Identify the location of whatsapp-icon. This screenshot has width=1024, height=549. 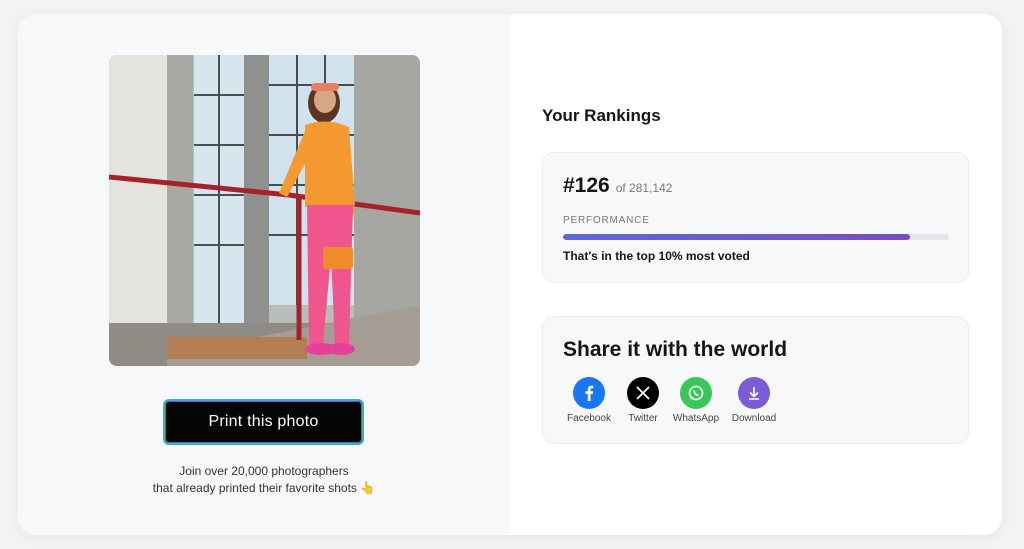
(696, 393).